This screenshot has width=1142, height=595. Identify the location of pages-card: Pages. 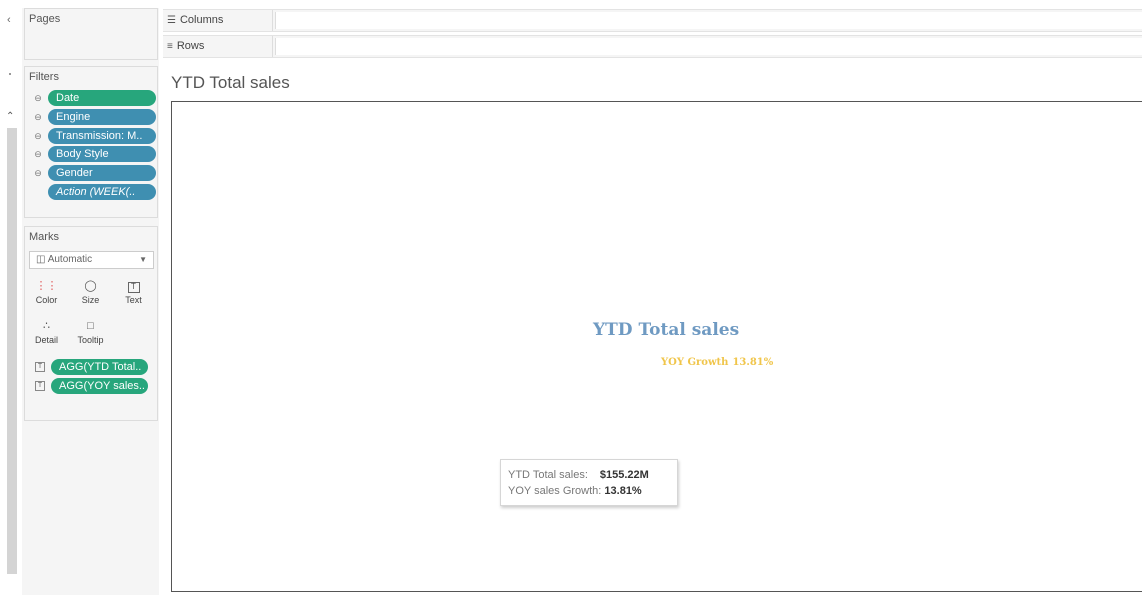
(91, 34).